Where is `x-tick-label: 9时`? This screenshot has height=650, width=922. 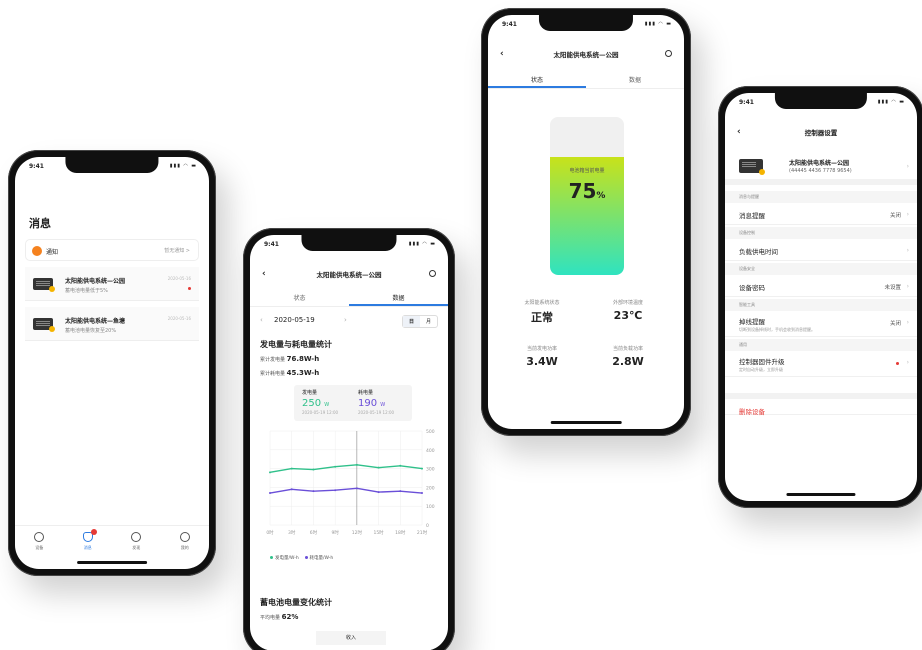
x-tick-label: 9时 is located at coordinates (335, 532).